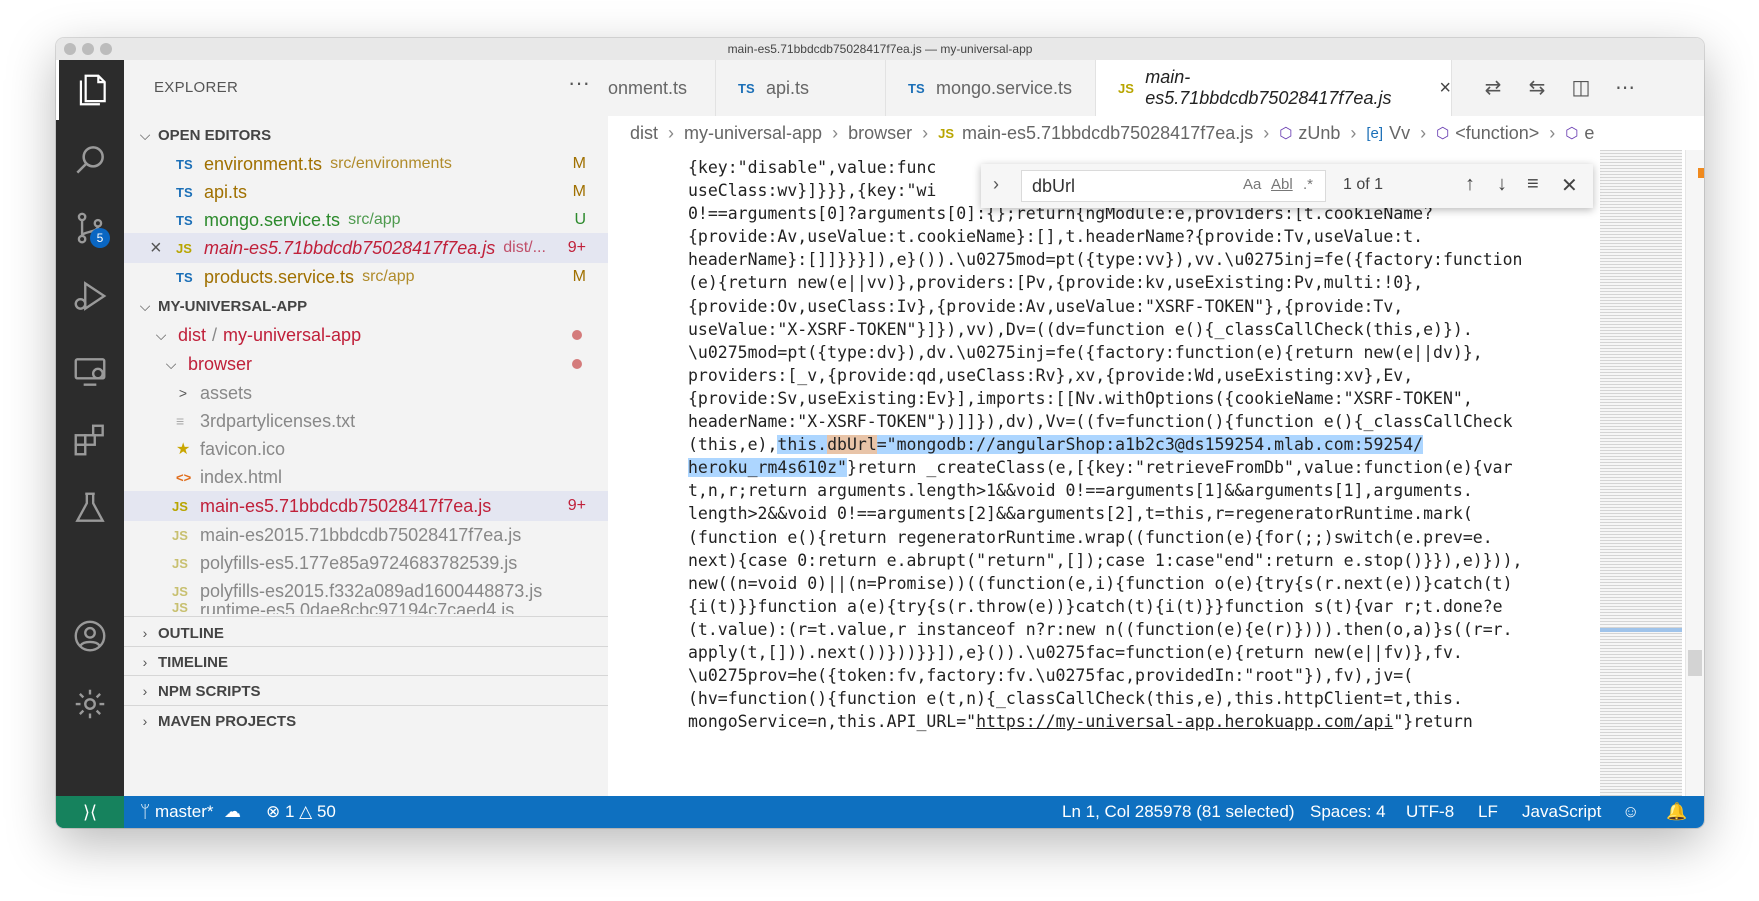 This screenshot has width=1759, height=901. Describe the element at coordinates (232, 812) in the screenshot. I see `sync-icon: ☁` at that location.